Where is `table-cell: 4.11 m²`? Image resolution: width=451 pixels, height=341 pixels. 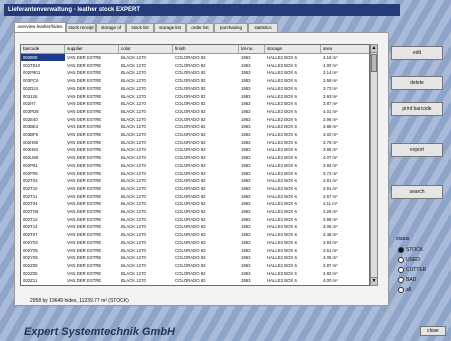
table-cell: 4.11 m² is located at coordinates (330, 204).